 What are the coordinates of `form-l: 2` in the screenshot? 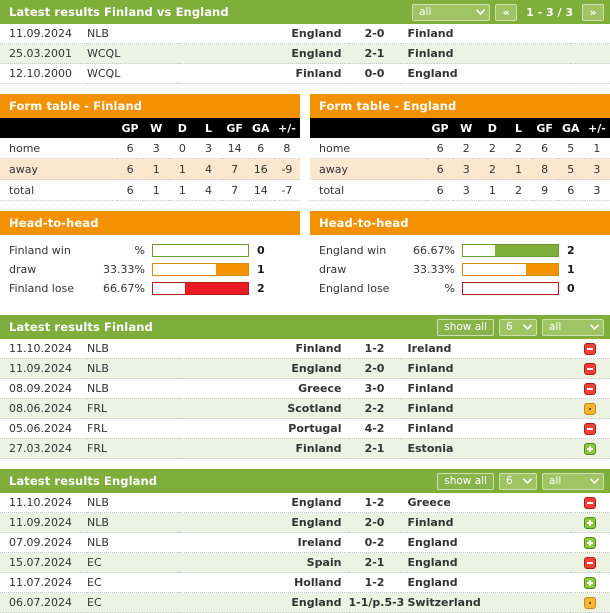 It's located at (518, 148).